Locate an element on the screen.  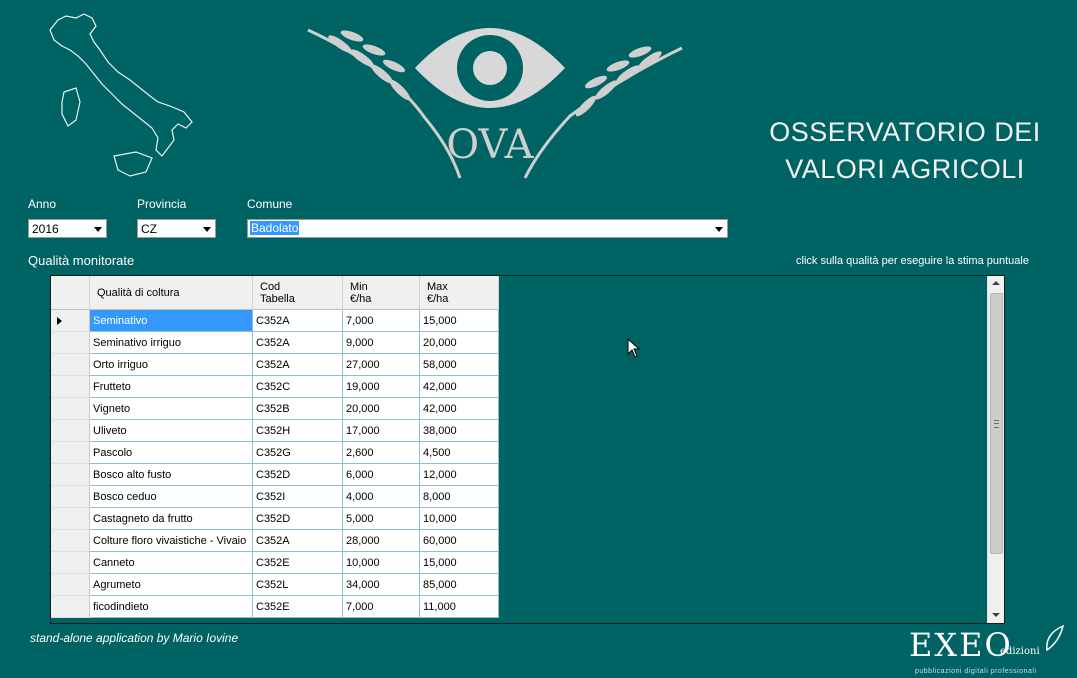
table-row: Agrumeto C352L 34,000 85,000 is located at coordinates (275, 584).